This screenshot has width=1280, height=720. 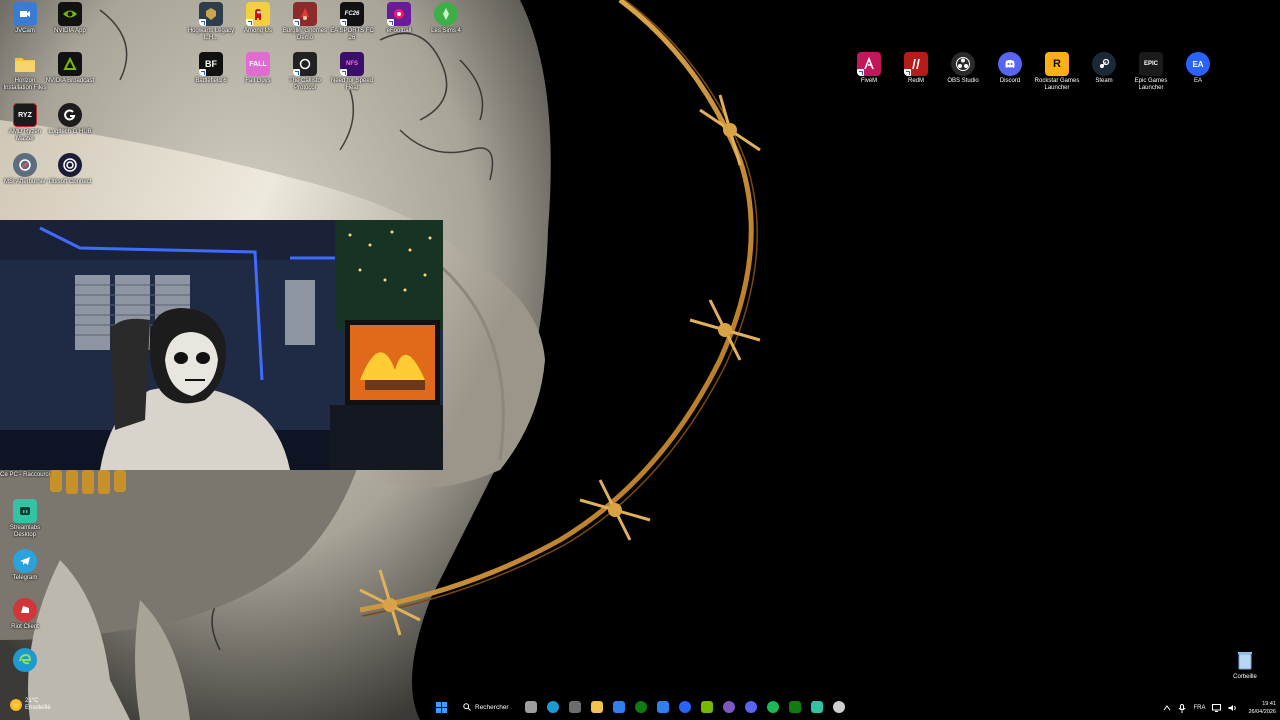 I want to click on desktop-icon-horizon-files: Horizon Installation Files, so click(x=25, y=72).